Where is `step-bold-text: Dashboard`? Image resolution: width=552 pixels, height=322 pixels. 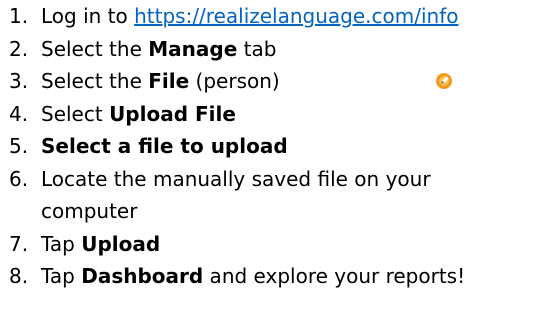 step-bold-text: Dashboard is located at coordinates (142, 276).